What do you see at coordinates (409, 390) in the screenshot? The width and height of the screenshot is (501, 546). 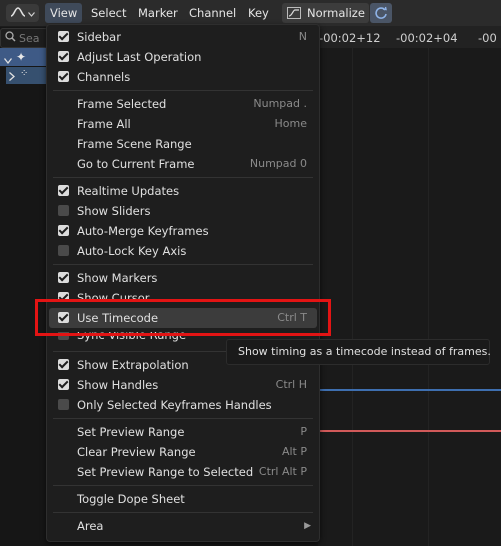 I see `fcurve-blue` at bounding box center [409, 390].